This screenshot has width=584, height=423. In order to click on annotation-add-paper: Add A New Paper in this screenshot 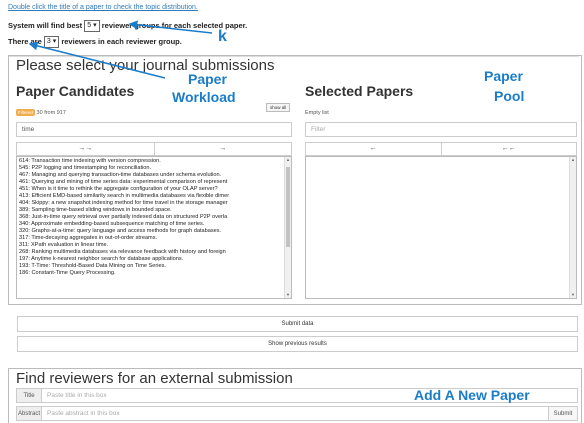, I will do `click(472, 395)`.